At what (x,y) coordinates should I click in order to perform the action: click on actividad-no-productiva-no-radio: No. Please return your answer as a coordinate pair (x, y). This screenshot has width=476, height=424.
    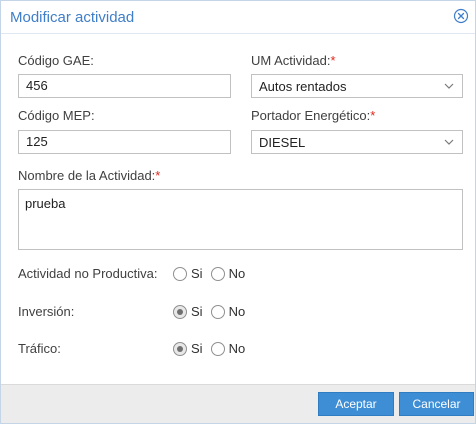
    Looking at the image, I should click on (228, 273).